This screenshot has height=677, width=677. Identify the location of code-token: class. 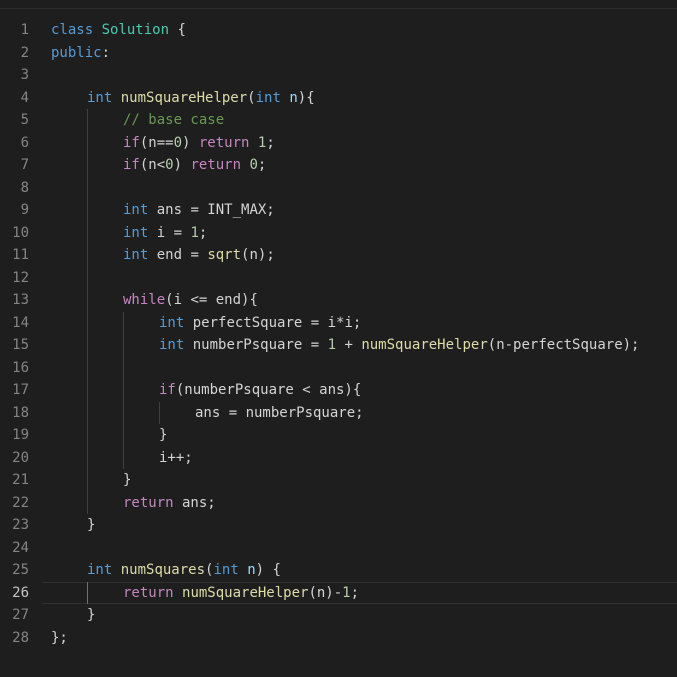
(72, 30).